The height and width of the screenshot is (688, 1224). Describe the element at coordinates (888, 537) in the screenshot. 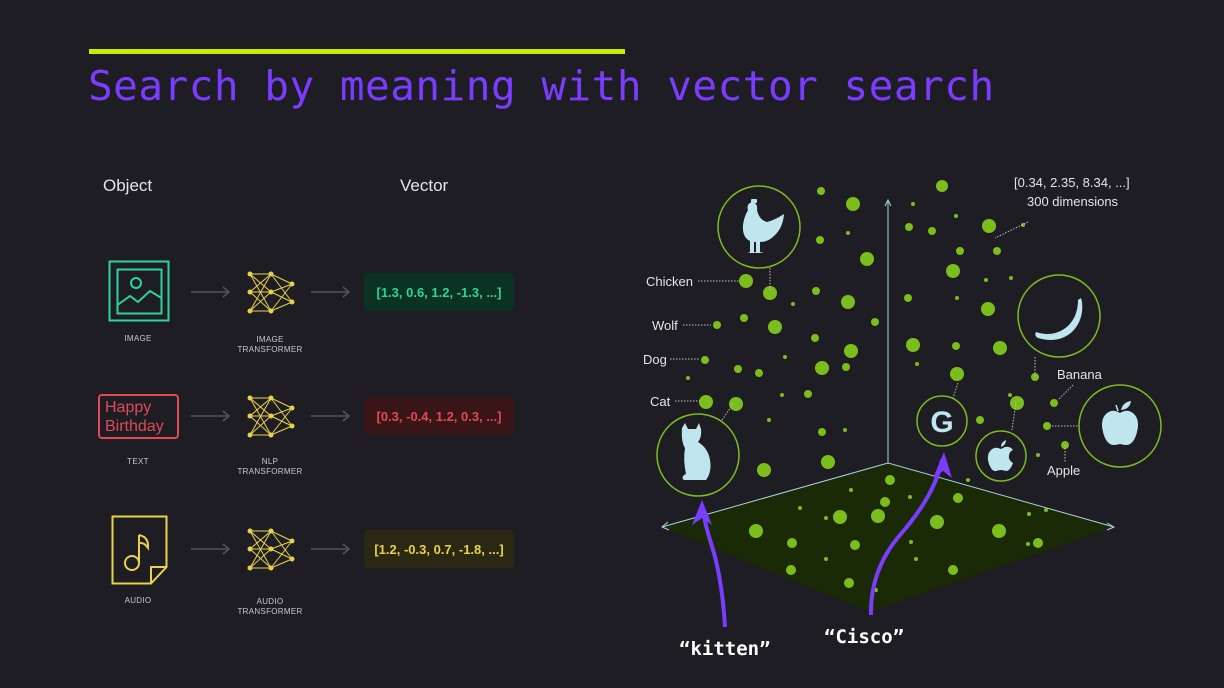

I see `floor-plane` at that location.